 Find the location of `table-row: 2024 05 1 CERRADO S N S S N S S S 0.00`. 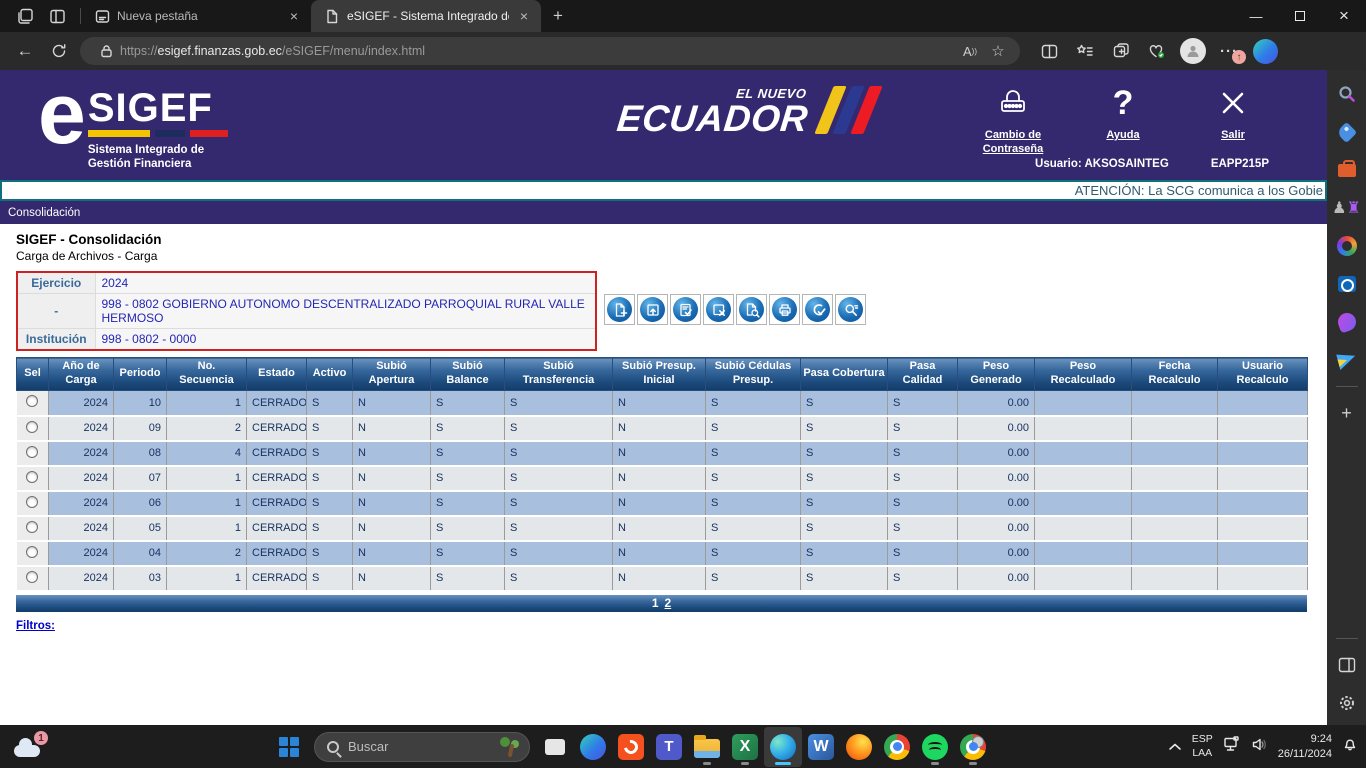

table-row: 2024 05 1 CERRADO S N S S N S S S 0.00 is located at coordinates (662, 528).